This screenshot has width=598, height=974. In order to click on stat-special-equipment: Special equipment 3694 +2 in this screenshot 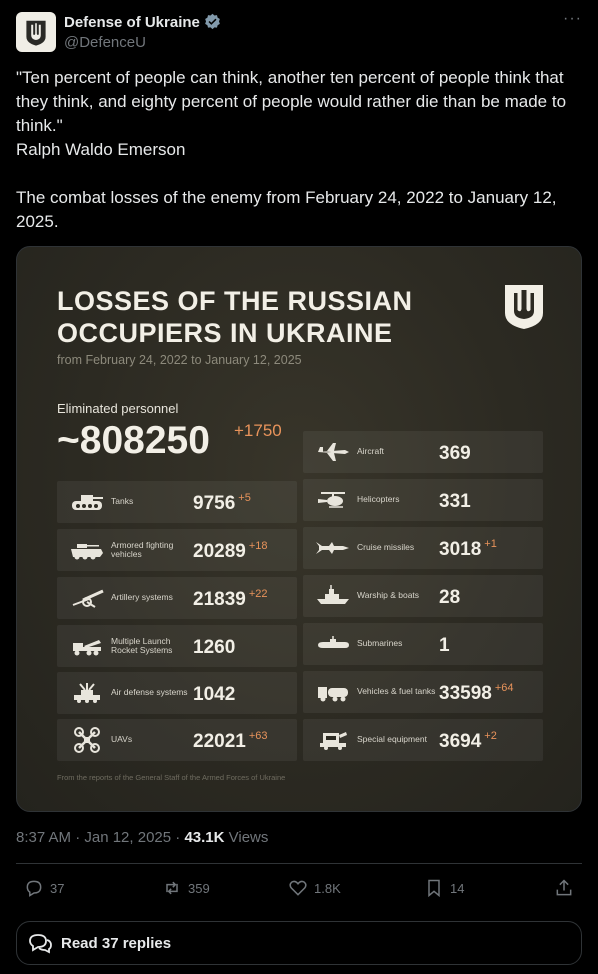, I will do `click(423, 740)`.